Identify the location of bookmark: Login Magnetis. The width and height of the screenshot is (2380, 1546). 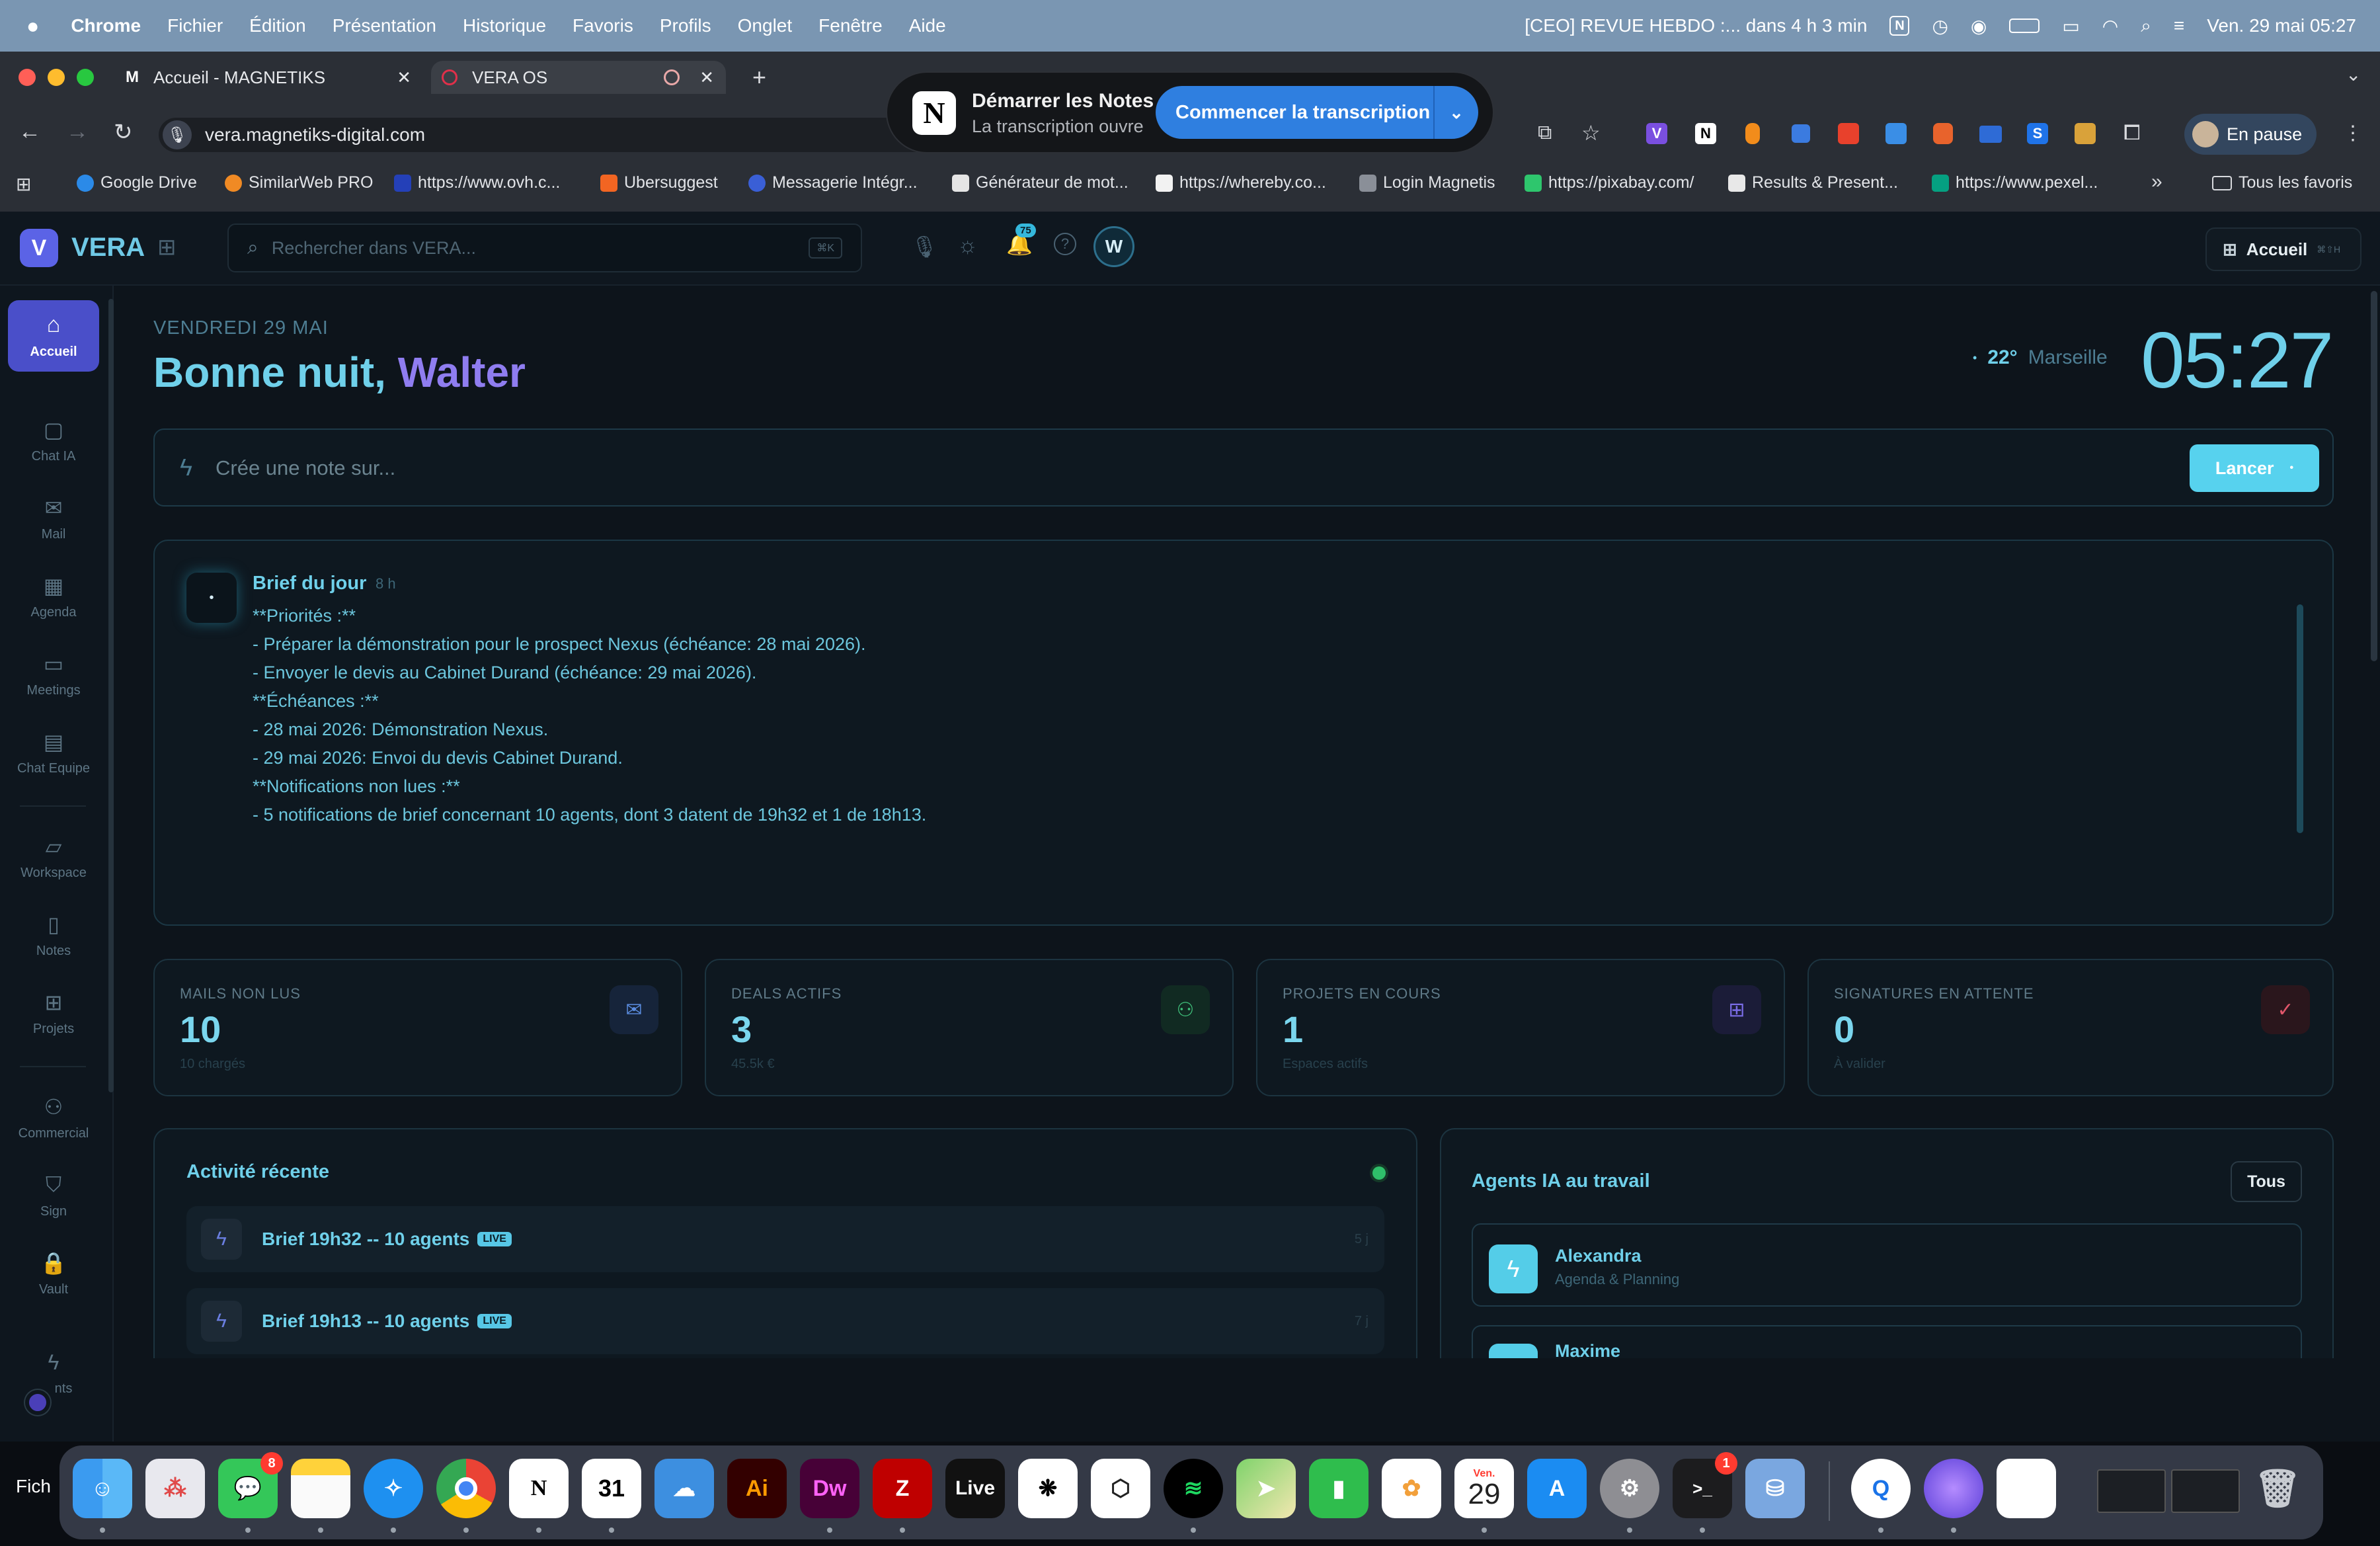
(1427, 182).